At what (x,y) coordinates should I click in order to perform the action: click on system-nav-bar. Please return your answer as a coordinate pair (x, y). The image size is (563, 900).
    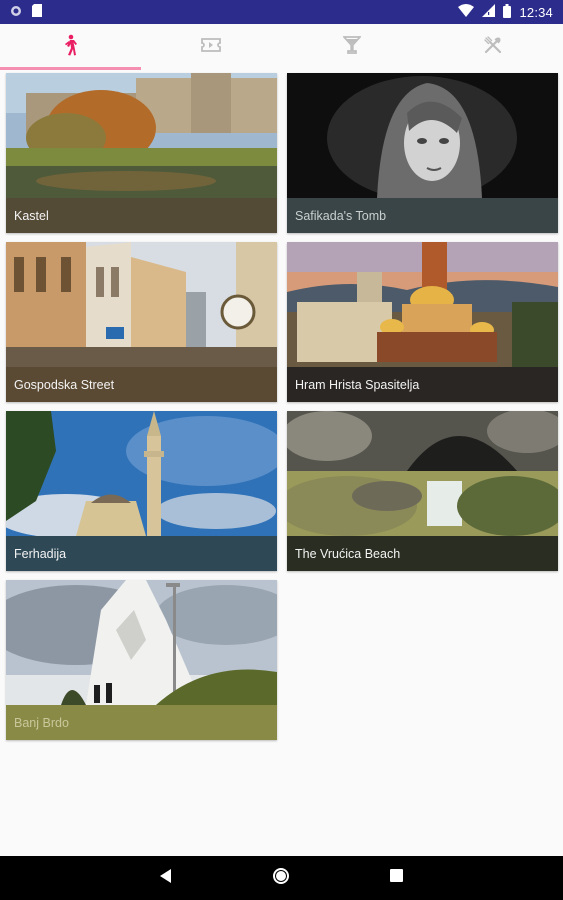
    Looking at the image, I should click on (281, 878).